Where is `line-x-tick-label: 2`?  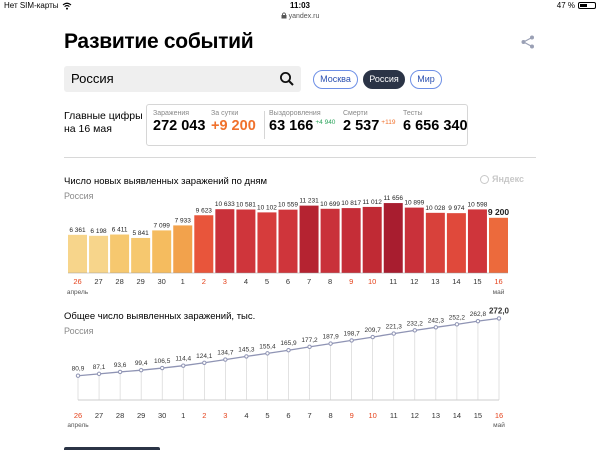 line-x-tick-label: 2 is located at coordinates (204, 415).